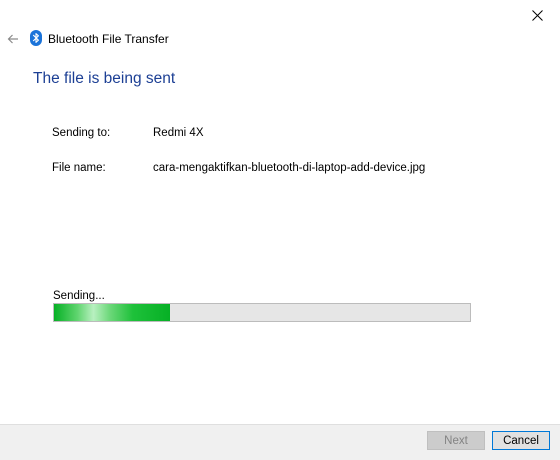 This screenshot has width=560, height=460. What do you see at coordinates (79, 168) in the screenshot?
I see `file-name-label: File name:` at bounding box center [79, 168].